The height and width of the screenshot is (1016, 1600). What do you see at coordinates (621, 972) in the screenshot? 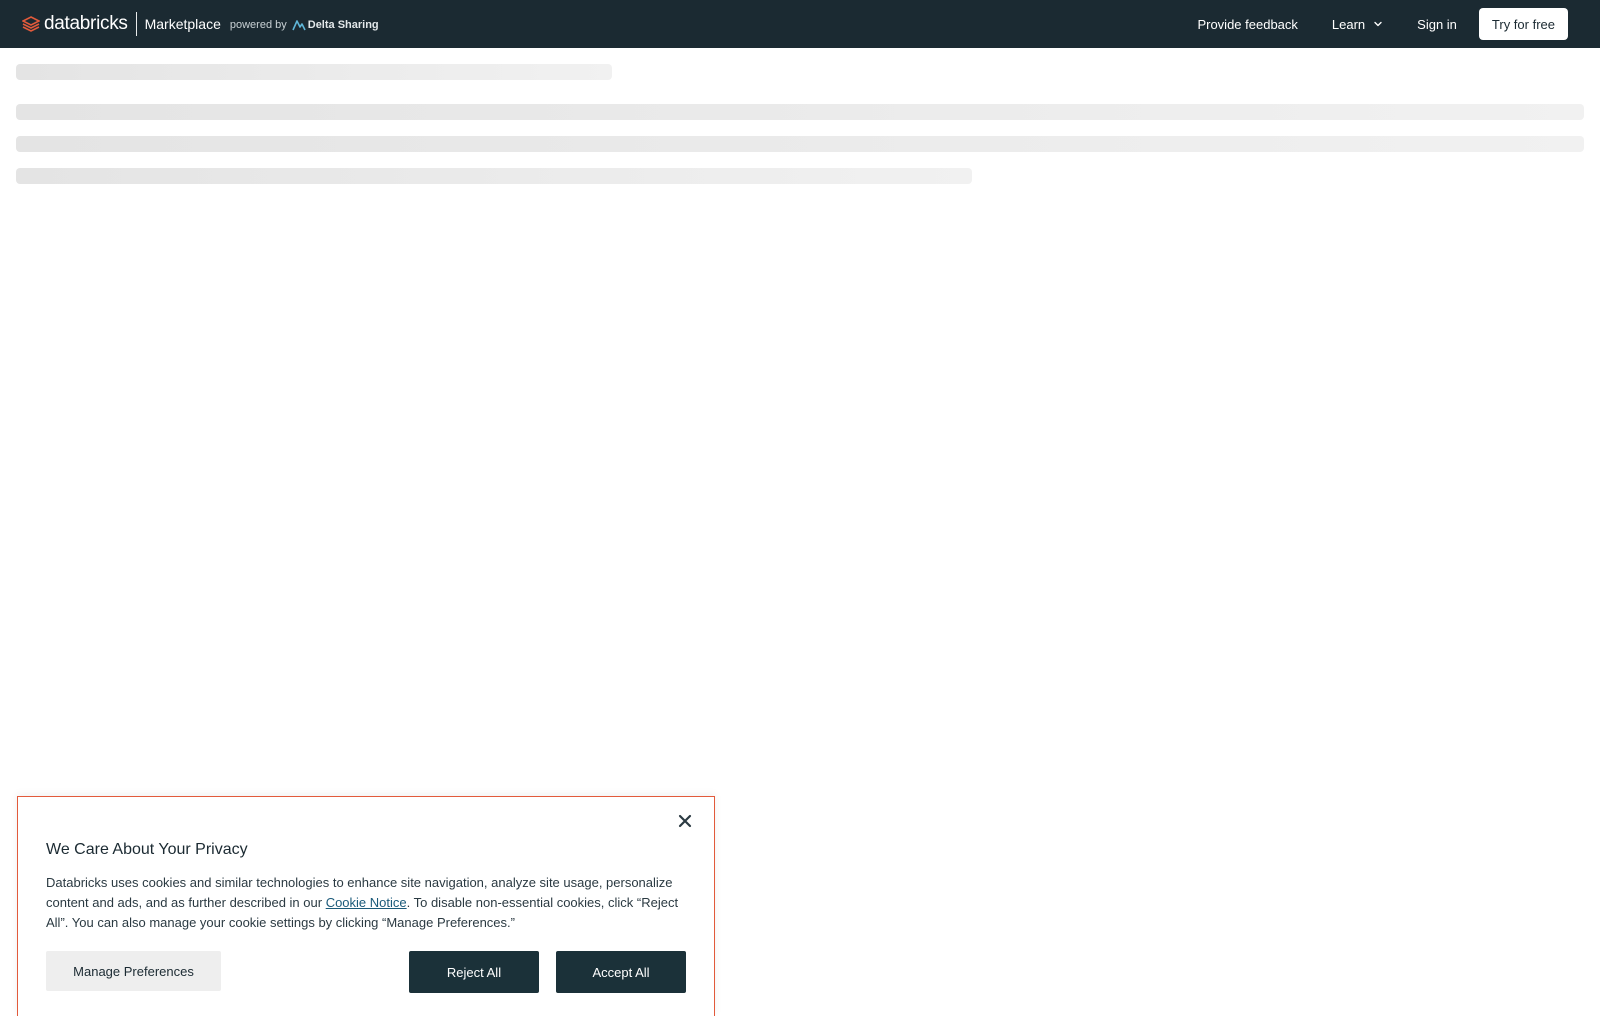
I see `accept-all-button: Accept All` at bounding box center [621, 972].